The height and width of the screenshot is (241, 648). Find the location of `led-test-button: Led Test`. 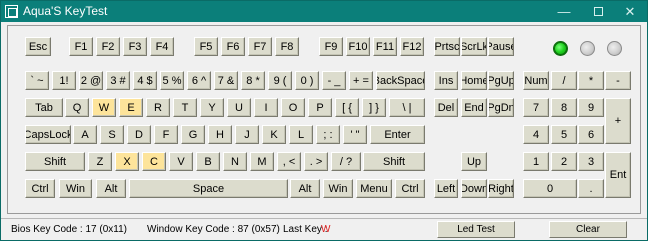

led-test-button: Led Test is located at coordinates (476, 229).